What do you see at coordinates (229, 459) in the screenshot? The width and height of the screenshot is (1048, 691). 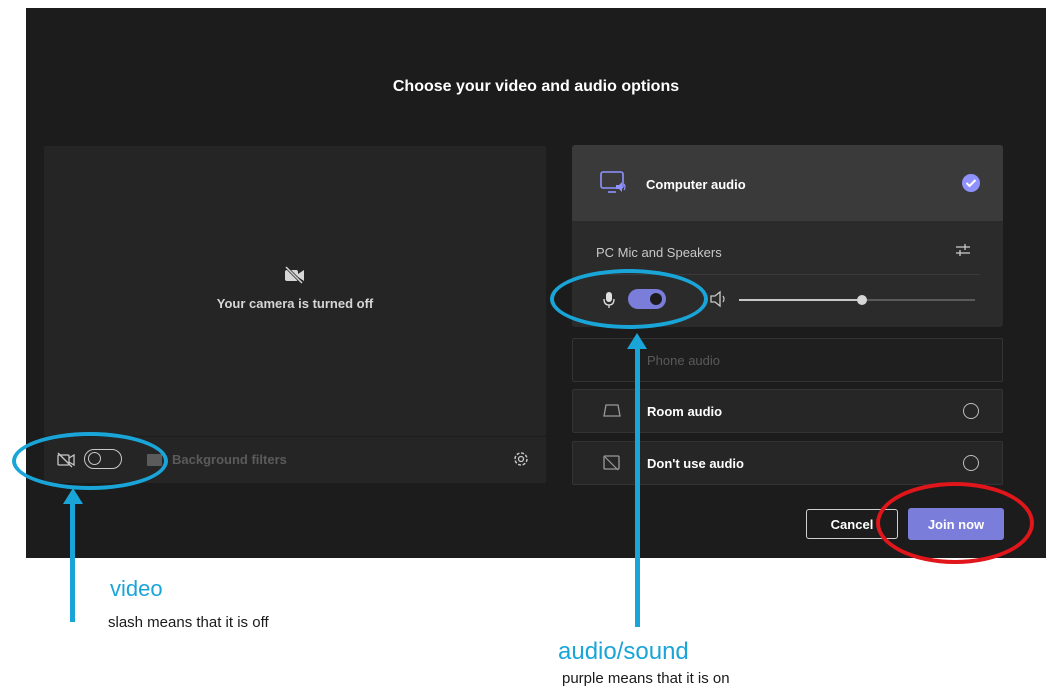 I see `background-filters-label: Background filters` at bounding box center [229, 459].